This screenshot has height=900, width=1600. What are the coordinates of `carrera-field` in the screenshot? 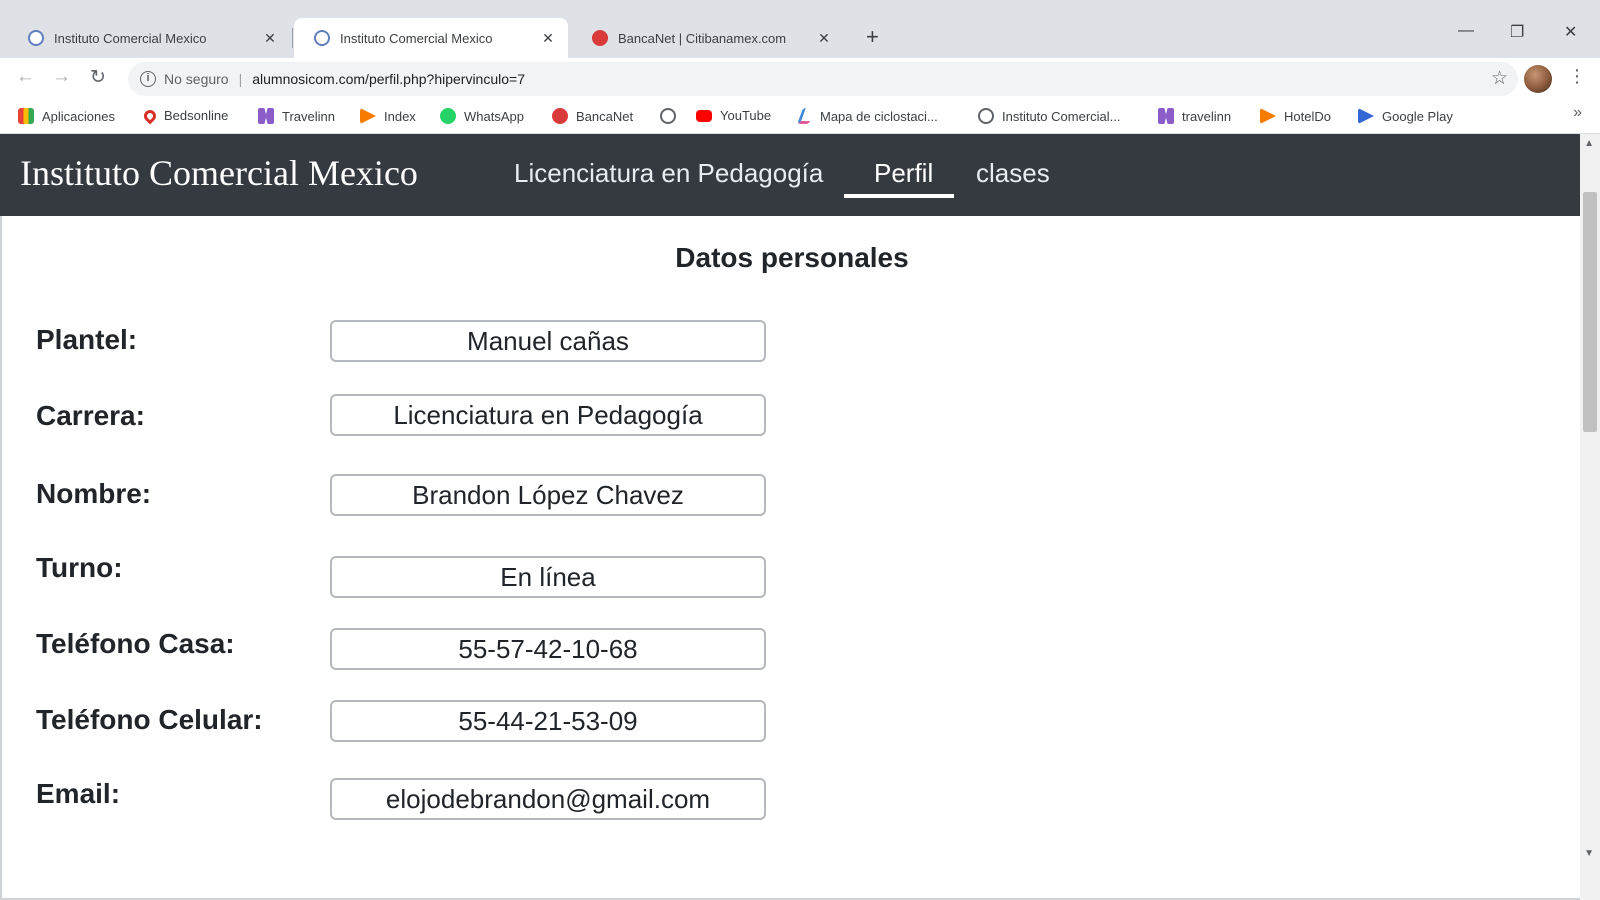 It's located at (548, 415).